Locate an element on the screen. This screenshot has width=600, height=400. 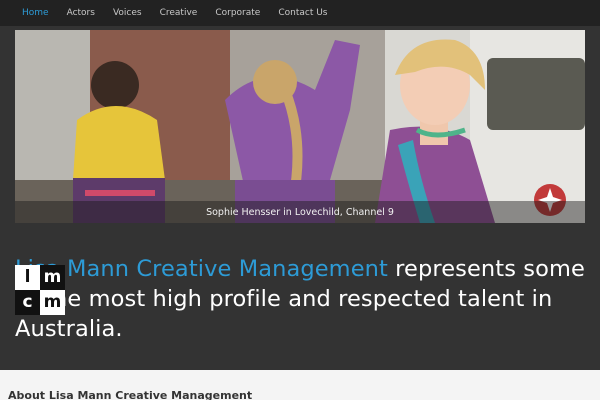
about-heading: About Lisa Mann Creative Management is located at coordinates (130, 394).